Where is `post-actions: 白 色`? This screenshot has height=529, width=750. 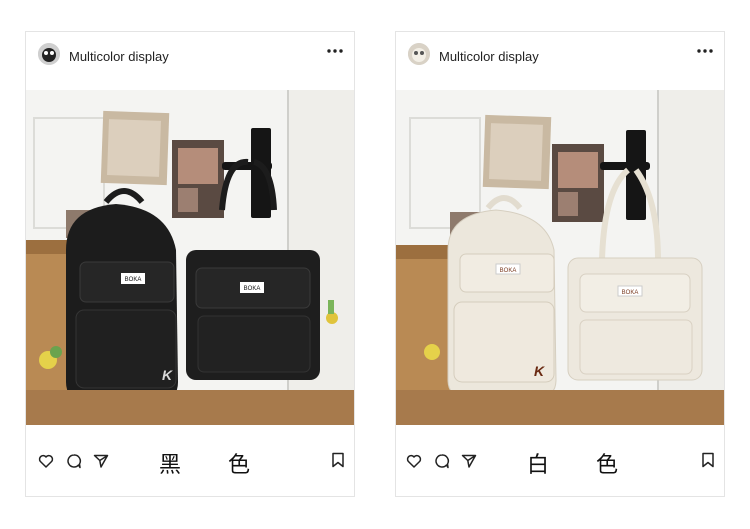
post-actions: 白 色 is located at coordinates (560, 460).